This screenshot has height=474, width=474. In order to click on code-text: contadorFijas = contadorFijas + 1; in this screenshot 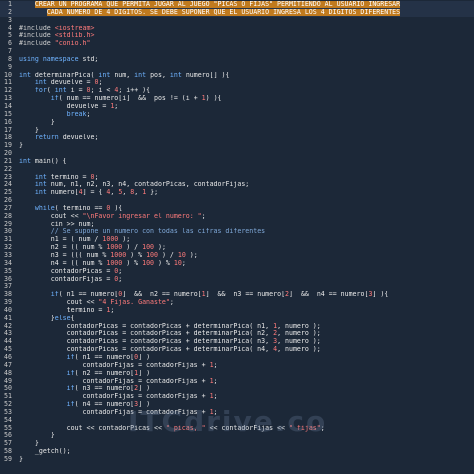, I will do `click(118, 397)`.